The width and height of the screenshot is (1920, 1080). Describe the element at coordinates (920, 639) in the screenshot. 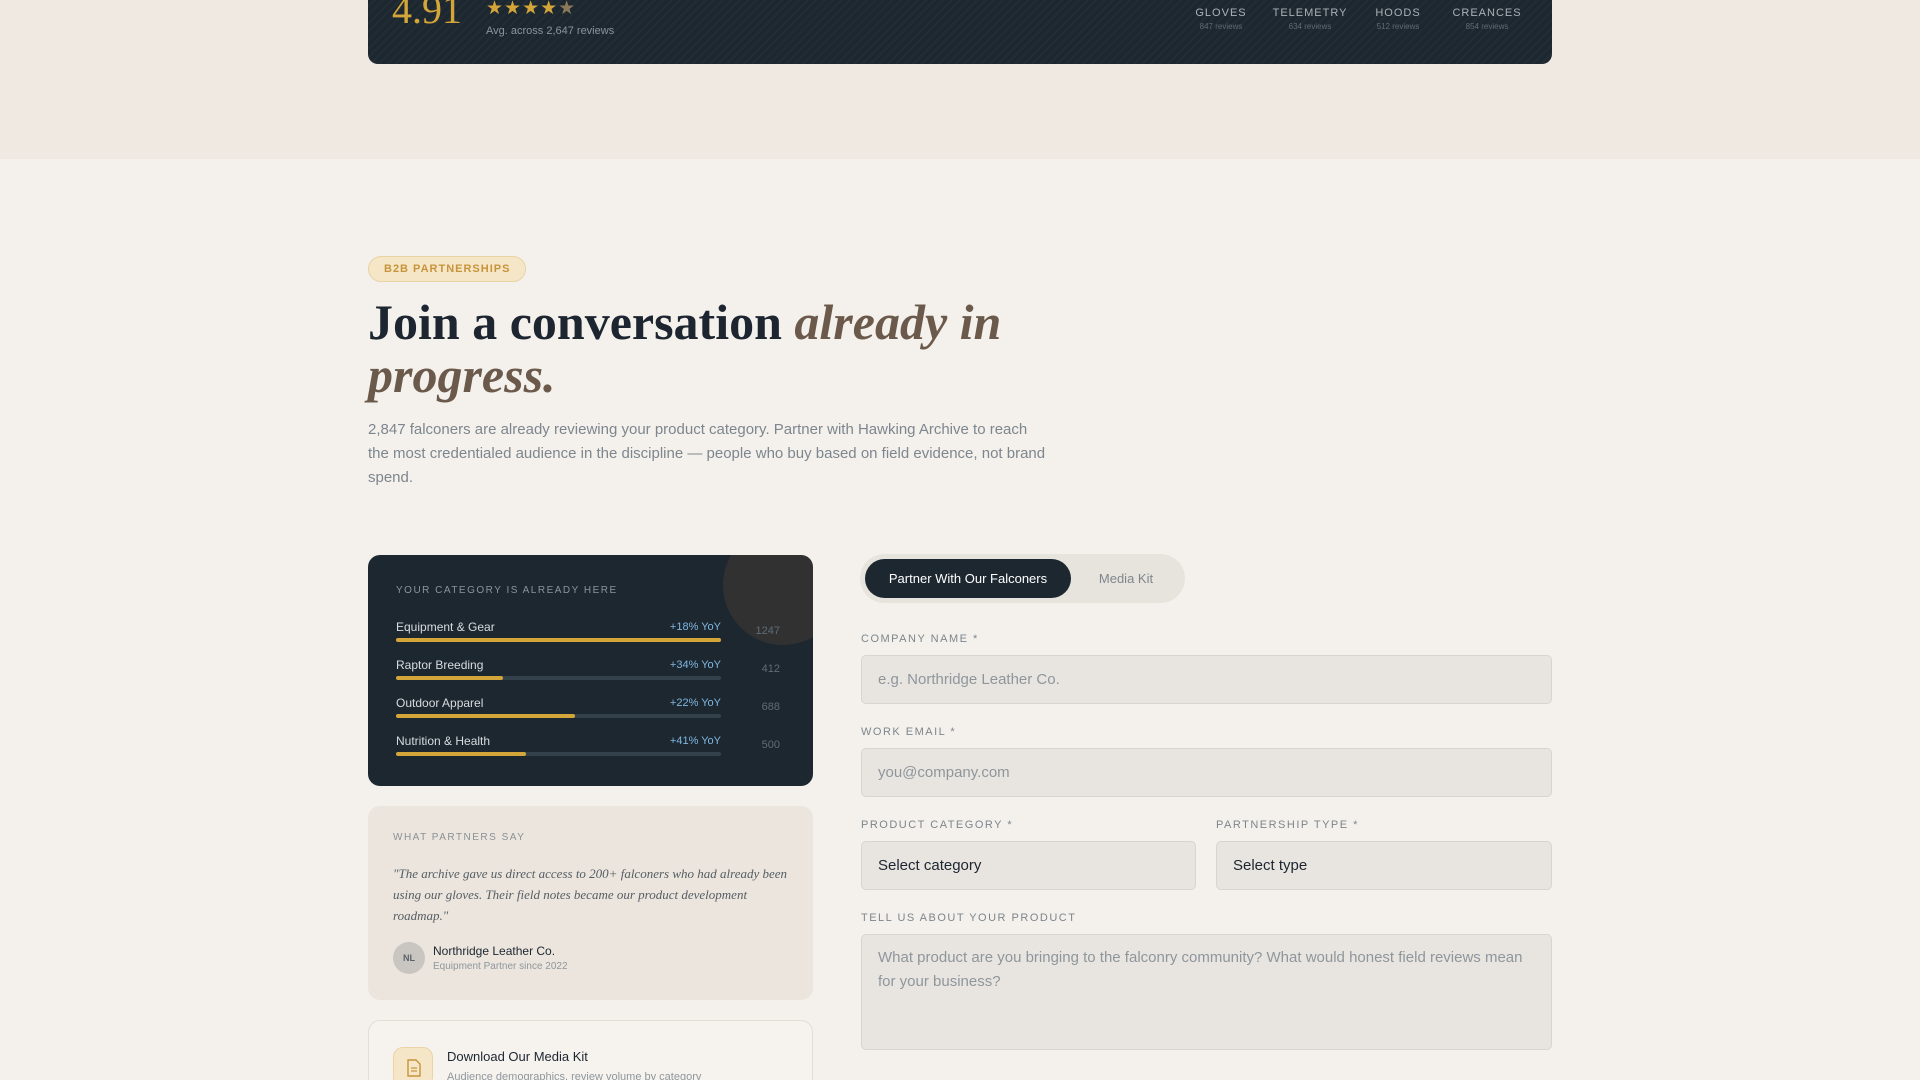

I see `company-name-label: COMPANY NAME *` at that location.